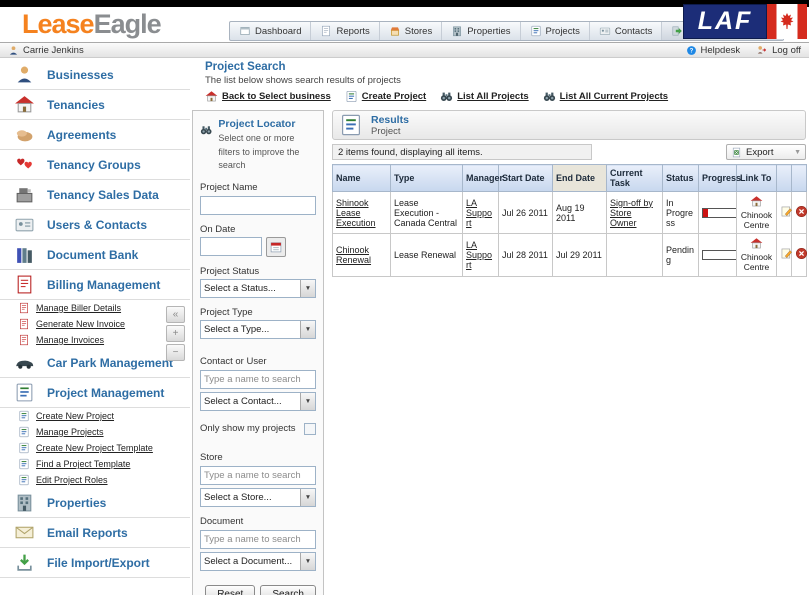 This screenshot has height=595, width=809. I want to click on nav-tab-dashboard: Dashboard, so click(271, 31).